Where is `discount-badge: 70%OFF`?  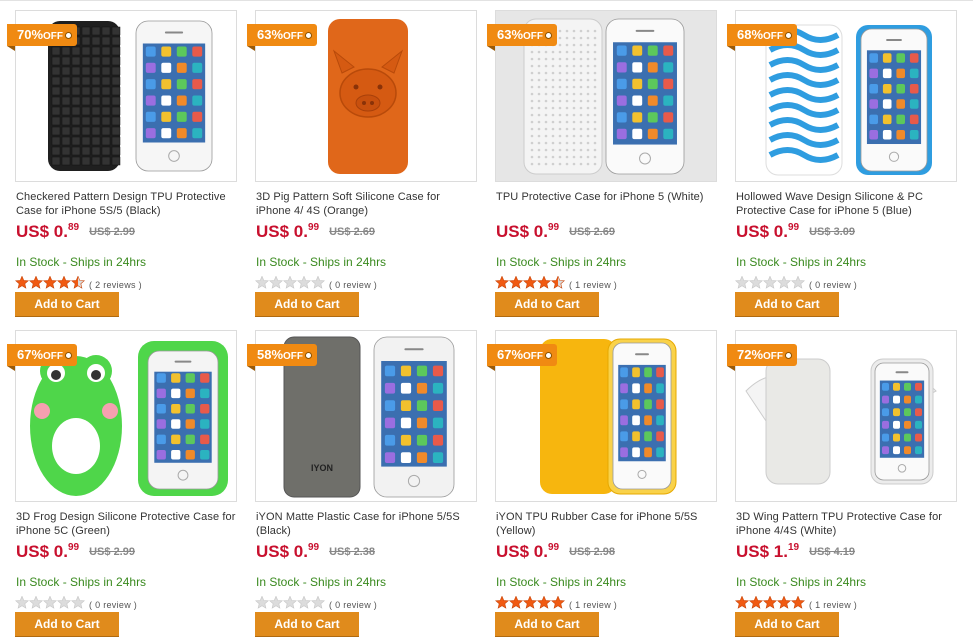
discount-badge: 70%OFF is located at coordinates (42, 37).